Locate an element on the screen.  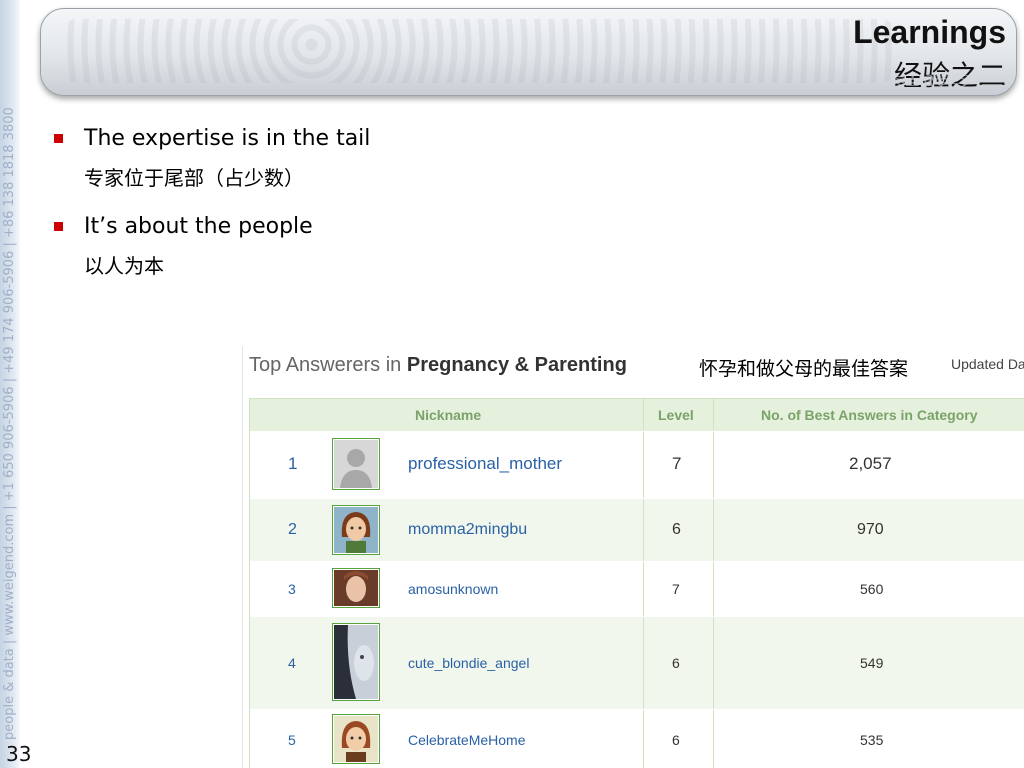
column-header-nickname: Nickname is located at coordinates (448, 415).